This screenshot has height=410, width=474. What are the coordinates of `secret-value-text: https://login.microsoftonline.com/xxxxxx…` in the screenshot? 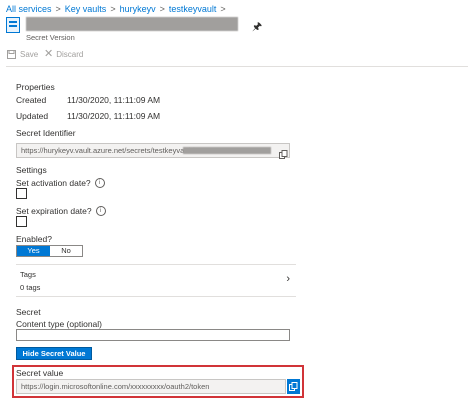 It's located at (115, 386).